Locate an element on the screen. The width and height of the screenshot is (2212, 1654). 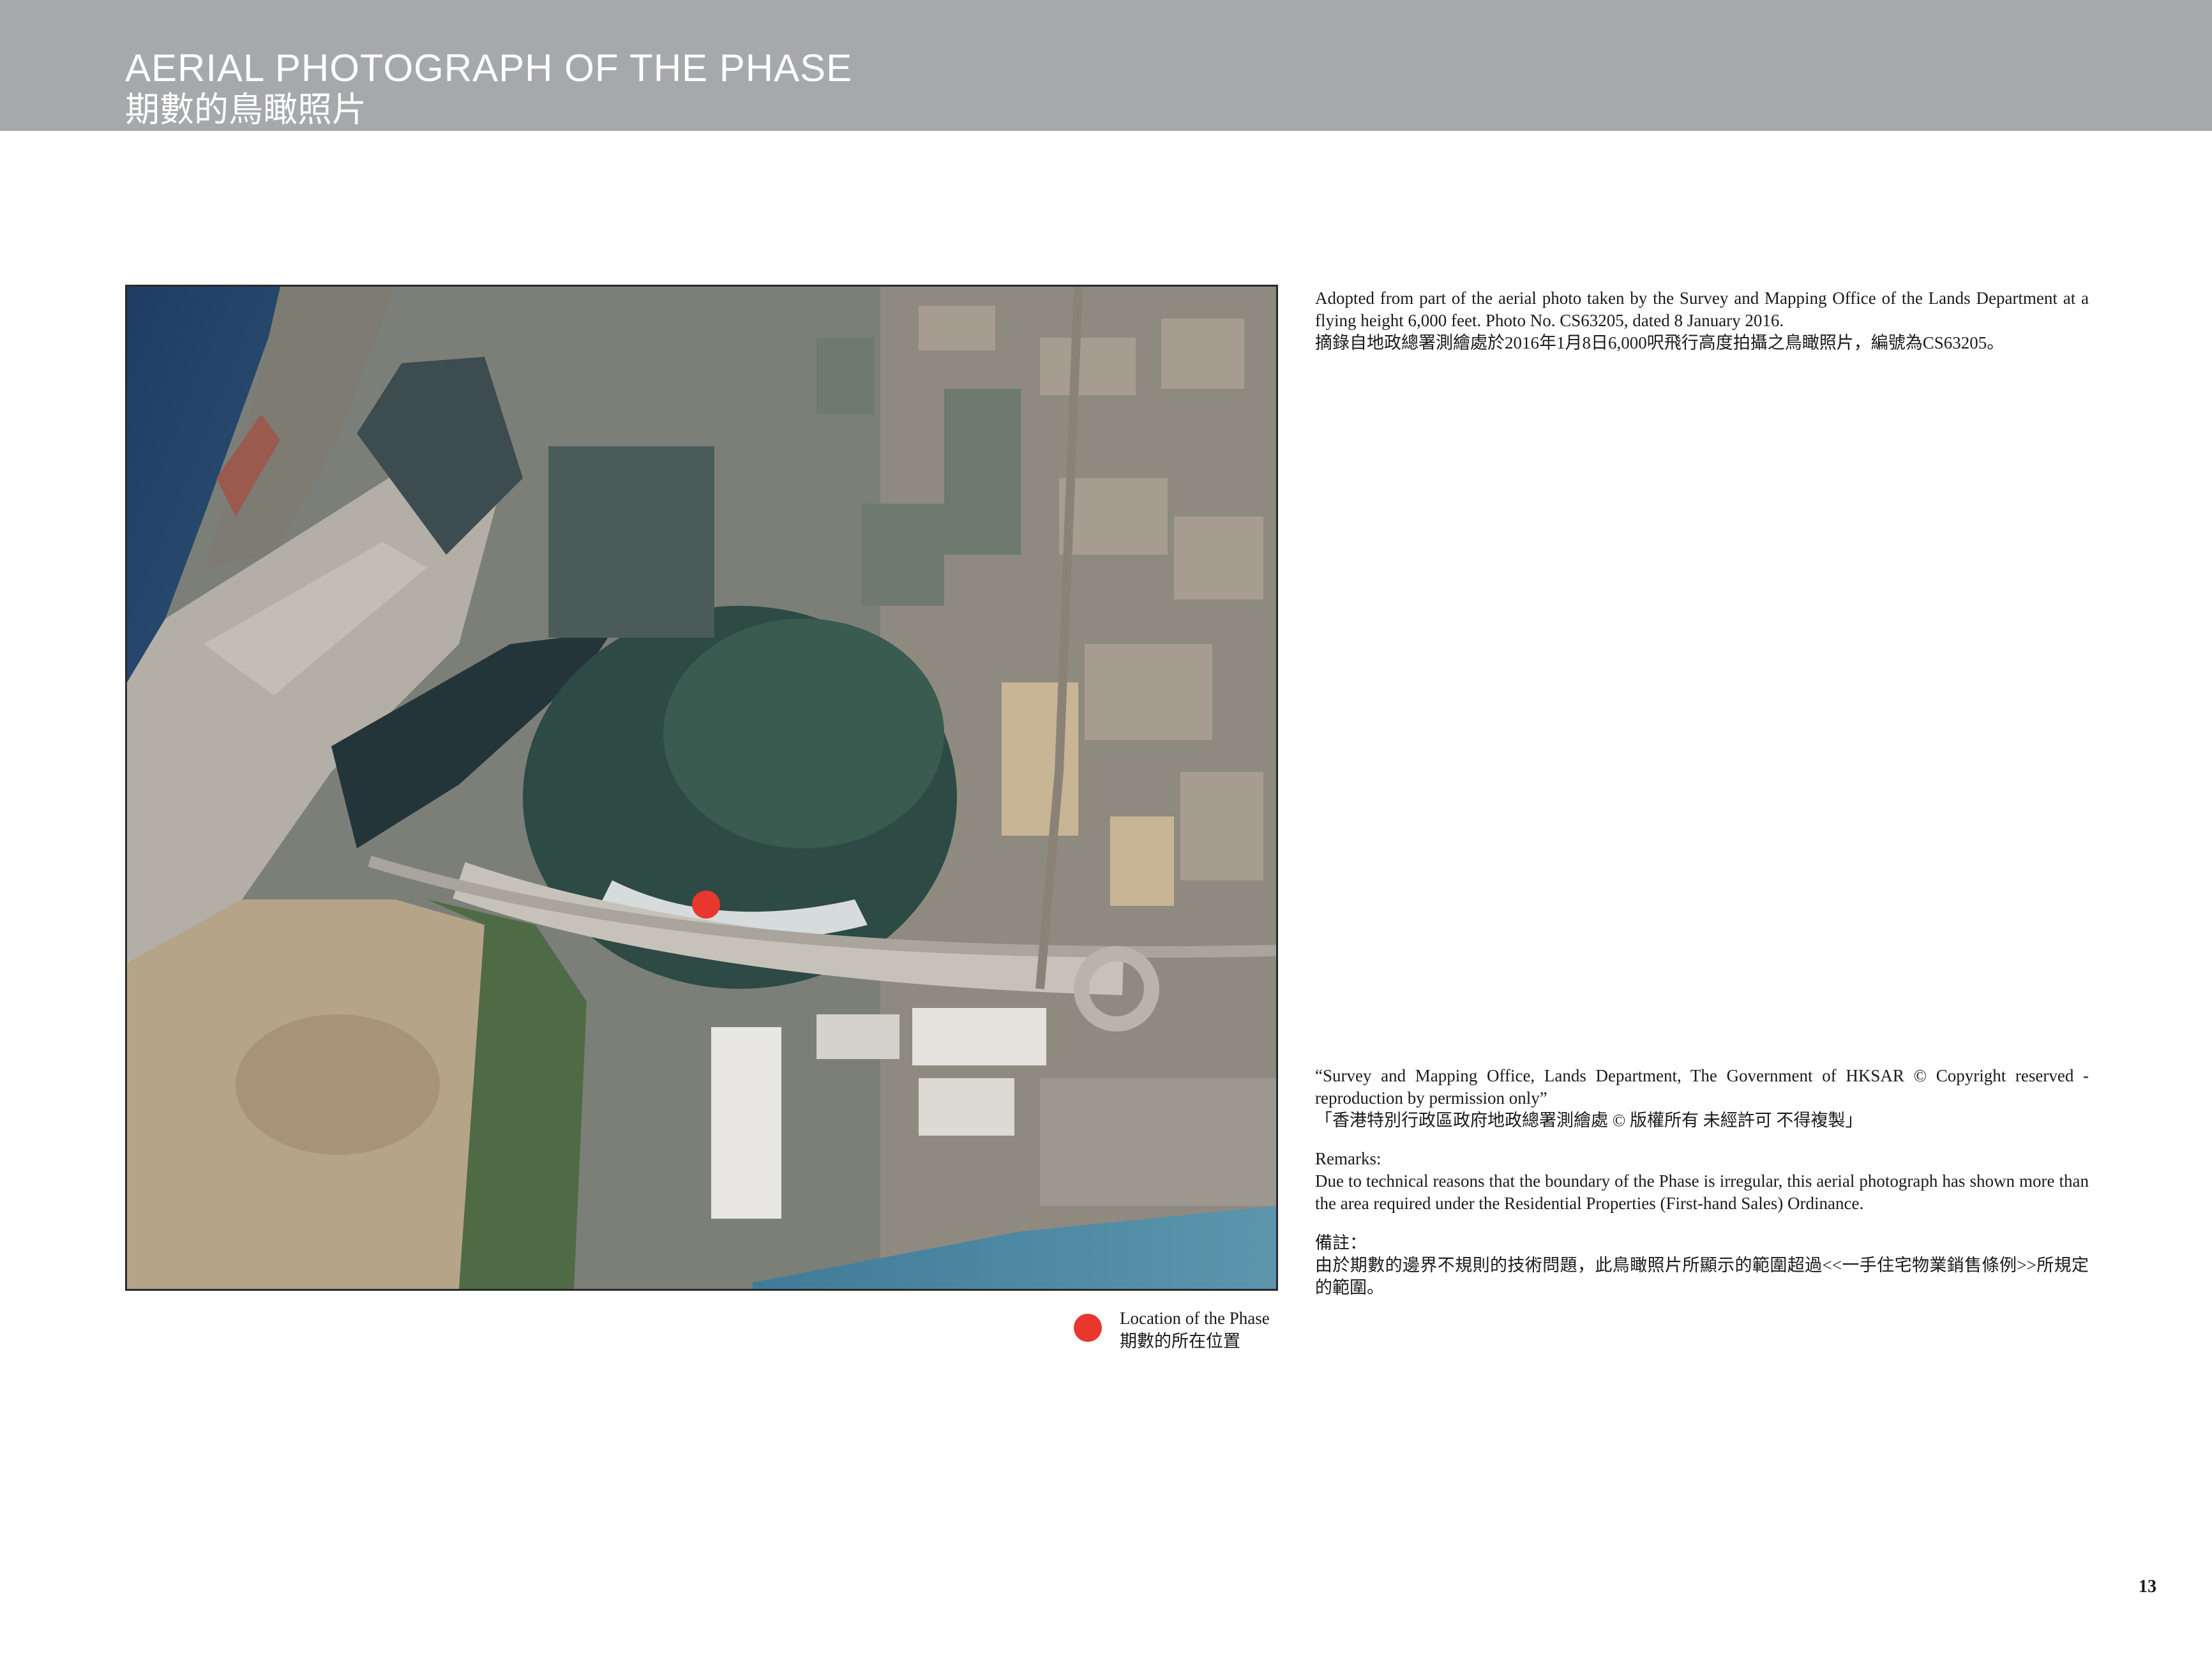
legend-label-zh: 期數的所在位置 is located at coordinates (1180, 1341).